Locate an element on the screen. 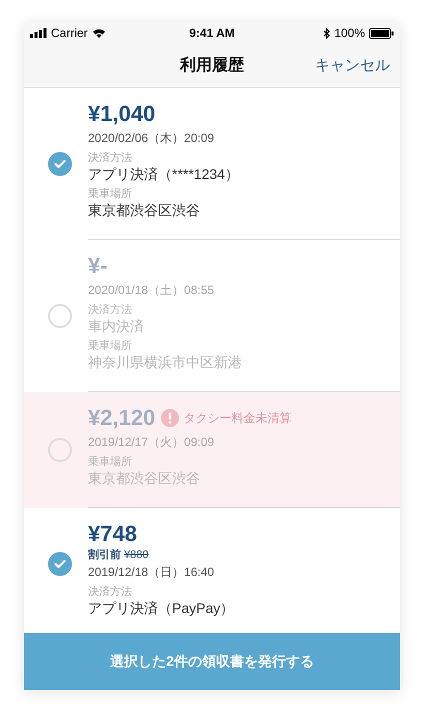 This screenshot has height=715, width=423. fare-amount: ¥- is located at coordinates (98, 266).